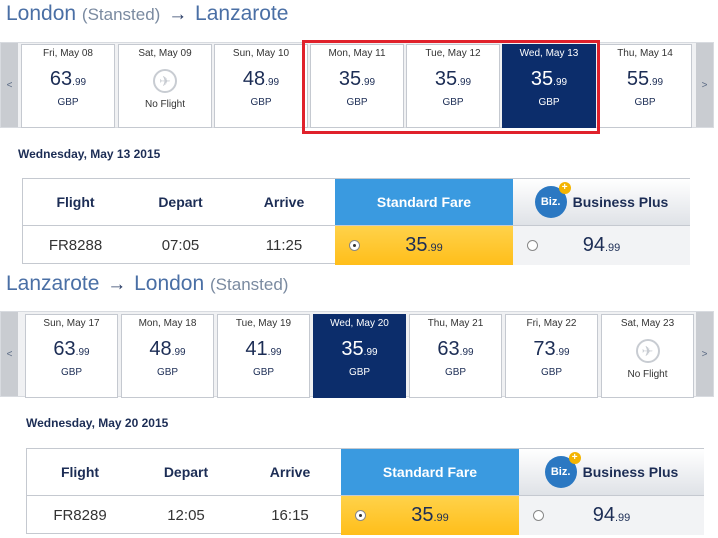 This screenshot has height=538, width=718. Describe the element at coordinates (67, 53) in the screenshot. I see `date-label: Fri, May 08` at that location.